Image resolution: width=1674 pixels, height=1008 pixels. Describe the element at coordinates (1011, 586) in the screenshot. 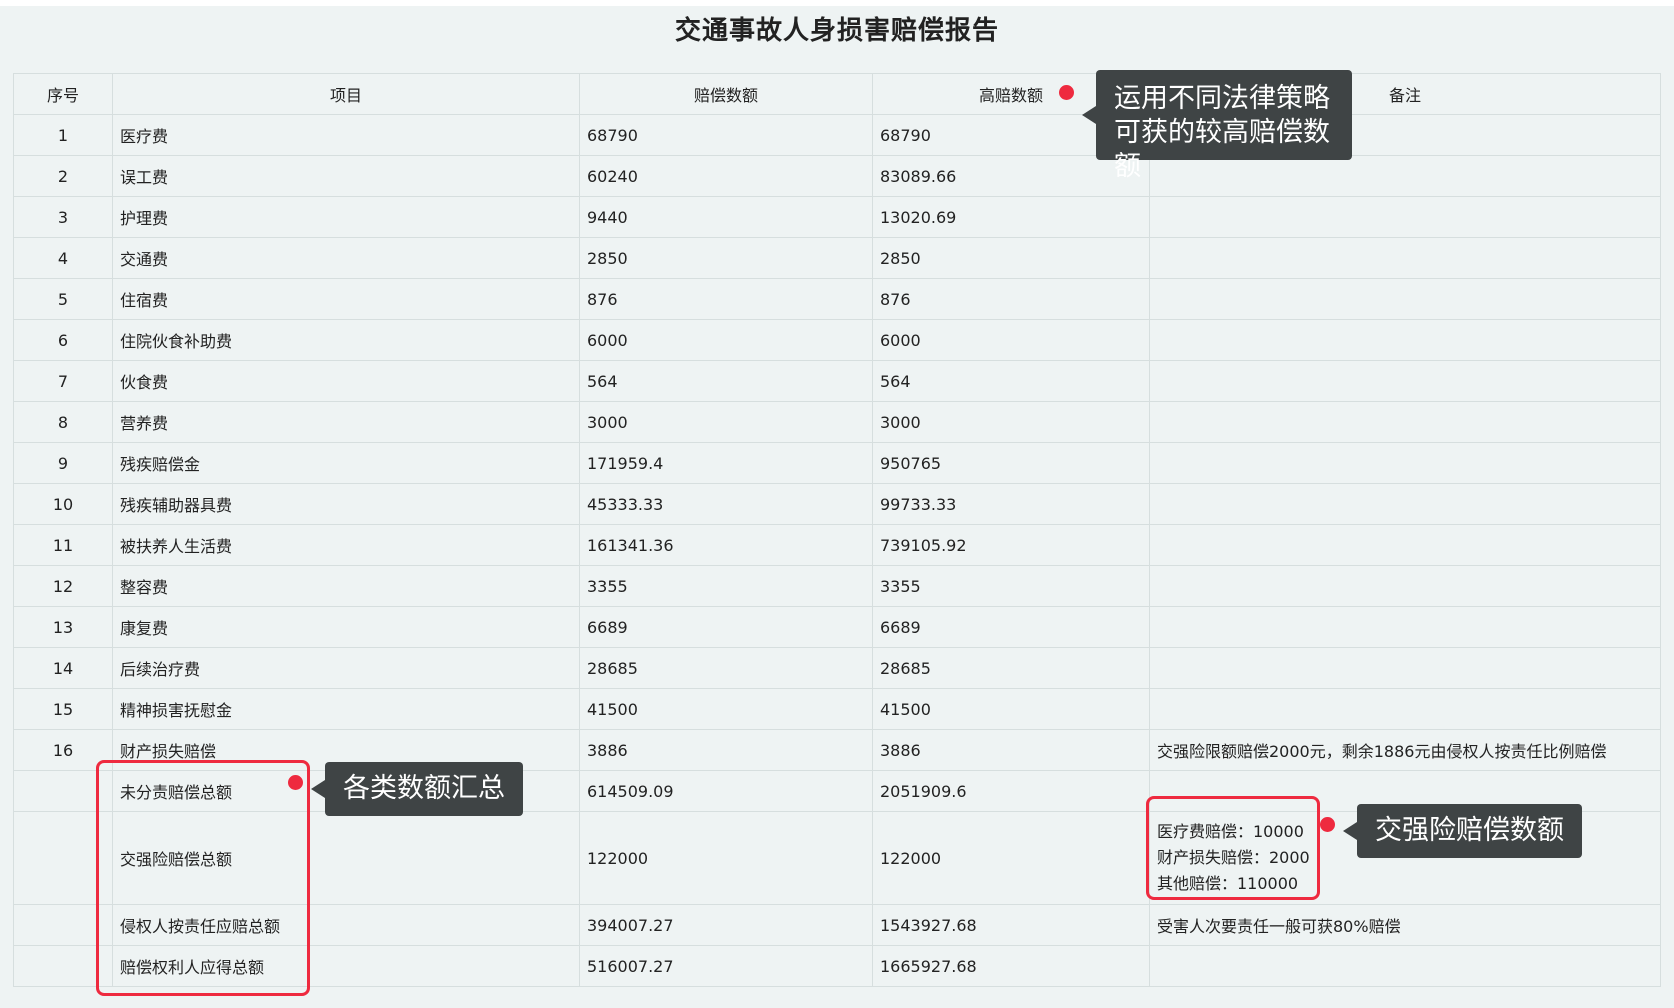

I see `row-high-amount: 3355` at that location.